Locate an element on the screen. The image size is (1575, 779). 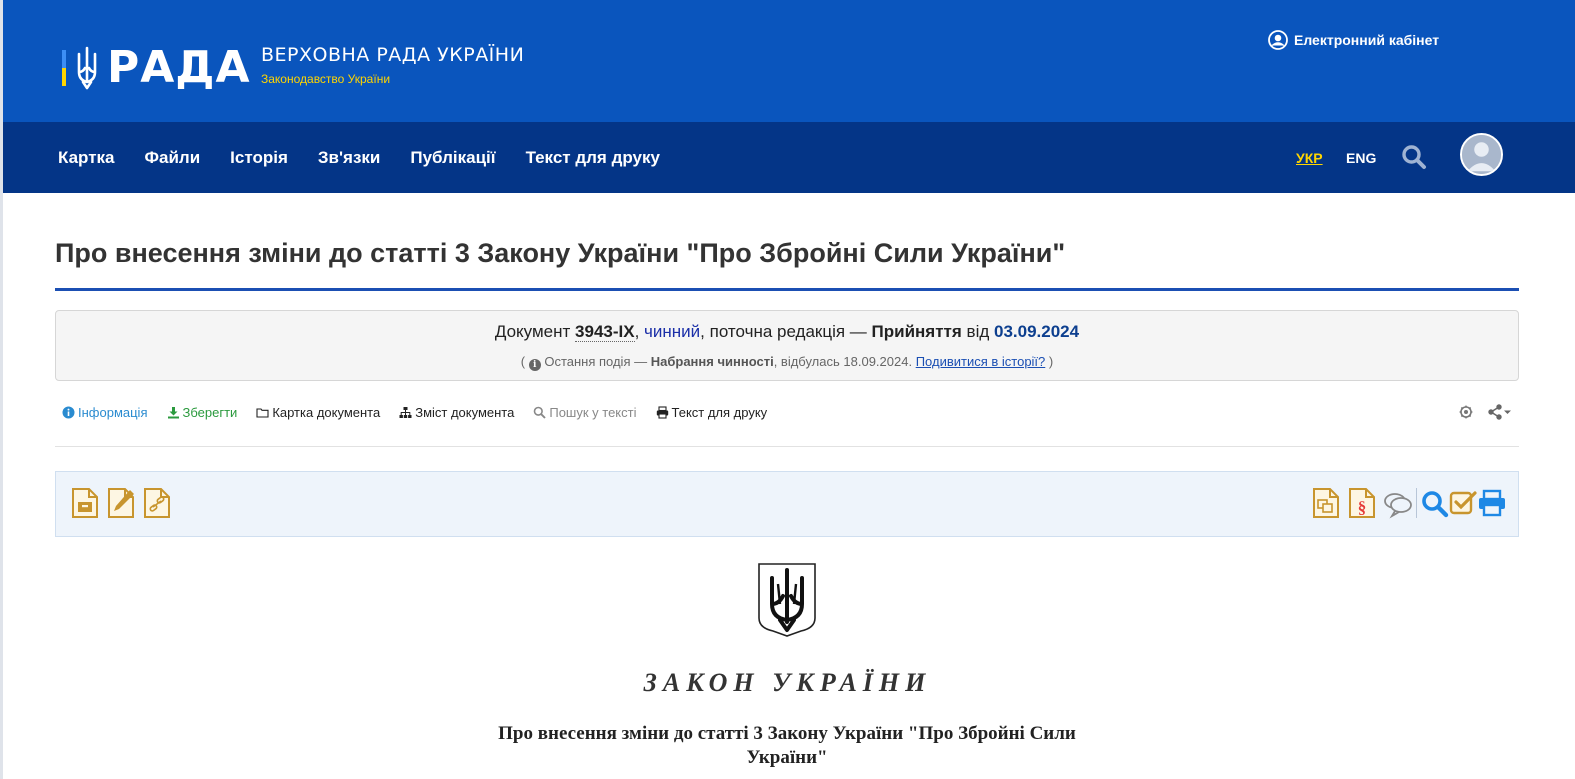
adopted-label: Прийняття is located at coordinates (916, 331).